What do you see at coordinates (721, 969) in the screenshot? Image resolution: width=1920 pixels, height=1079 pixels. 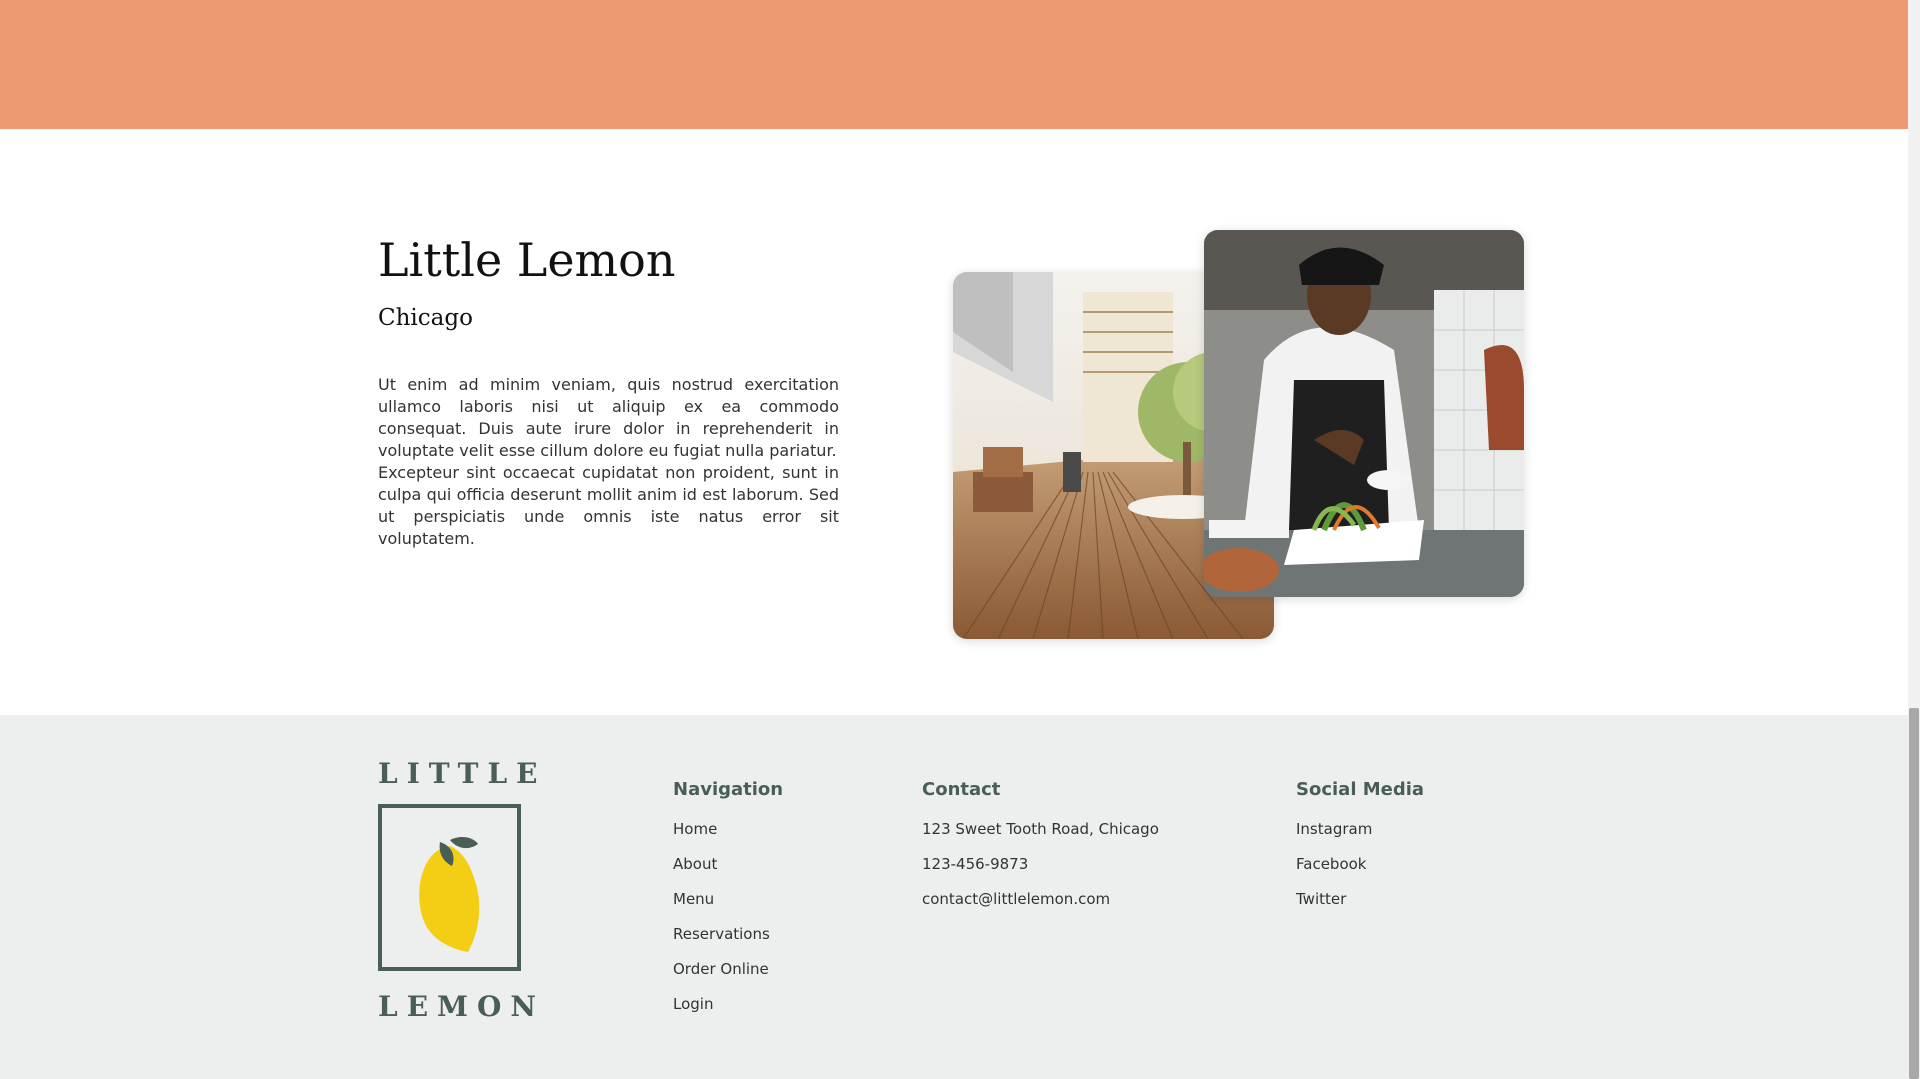 I see `nav-link-order-online: Order Online` at bounding box center [721, 969].